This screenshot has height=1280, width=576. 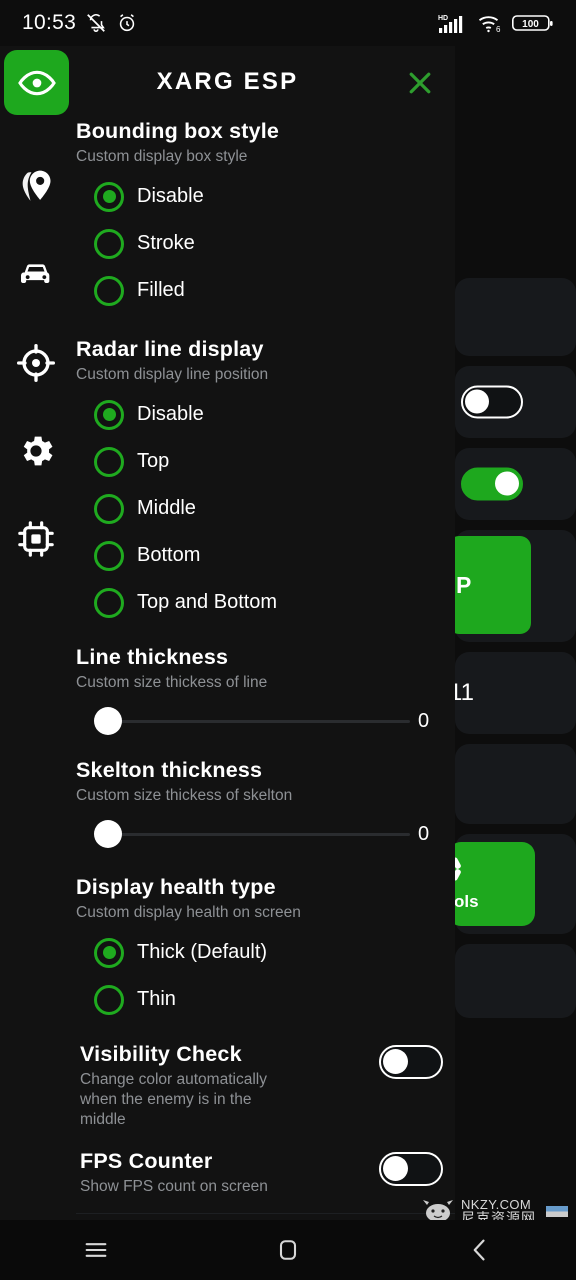 I want to click on nav-back-button, so click(x=480, y=1250).